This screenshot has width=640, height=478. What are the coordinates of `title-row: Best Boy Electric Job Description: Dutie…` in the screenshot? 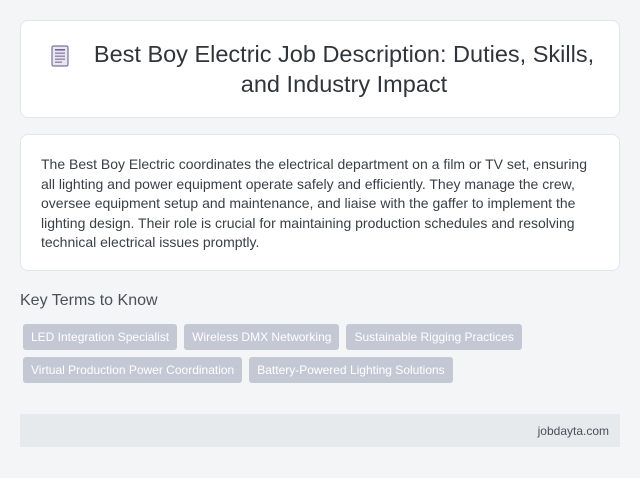 It's located at (320, 69).